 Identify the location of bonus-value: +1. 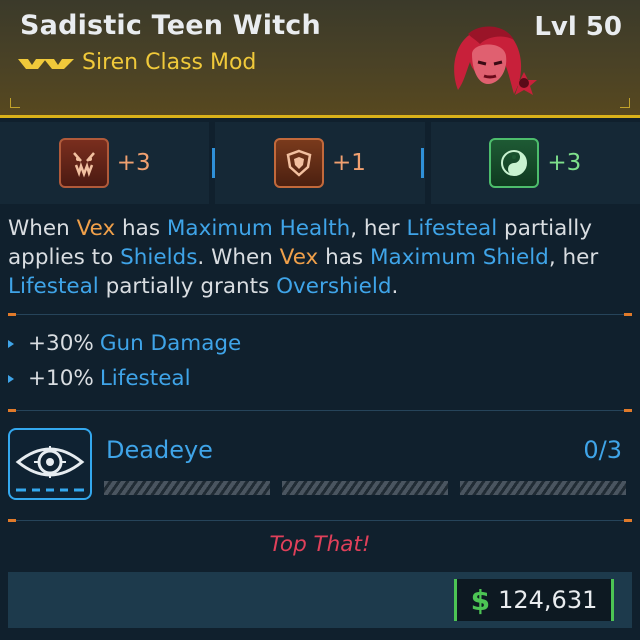
(349, 163).